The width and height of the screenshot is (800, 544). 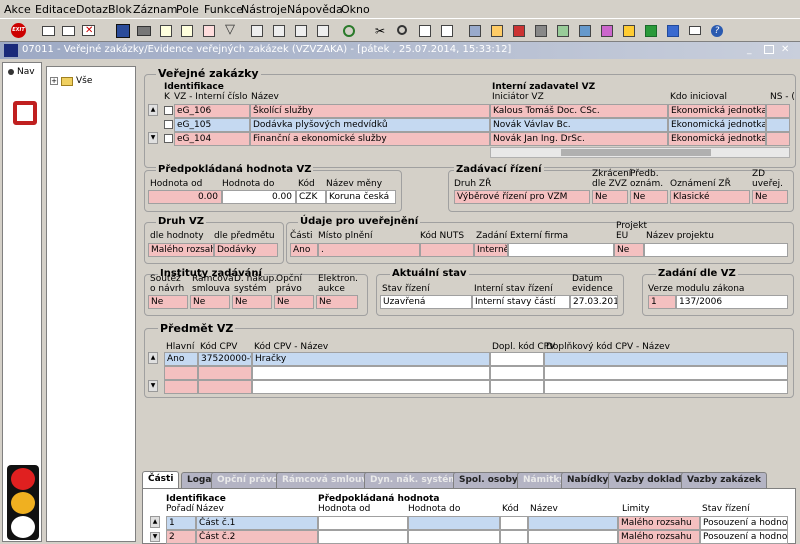 What do you see at coordinates (11, 72) in the screenshot?
I see `nav-radio` at bounding box center [11, 72].